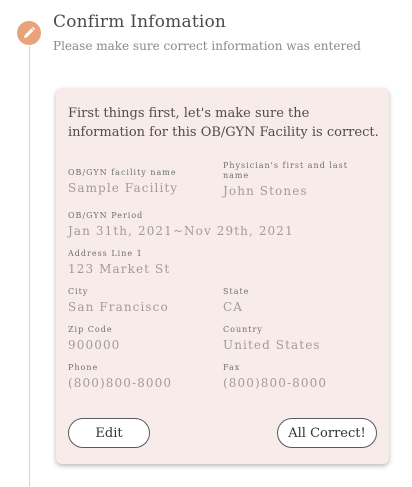 The image size is (412, 487). Describe the element at coordinates (83, 367) in the screenshot. I see `phone-label: Phone` at that location.